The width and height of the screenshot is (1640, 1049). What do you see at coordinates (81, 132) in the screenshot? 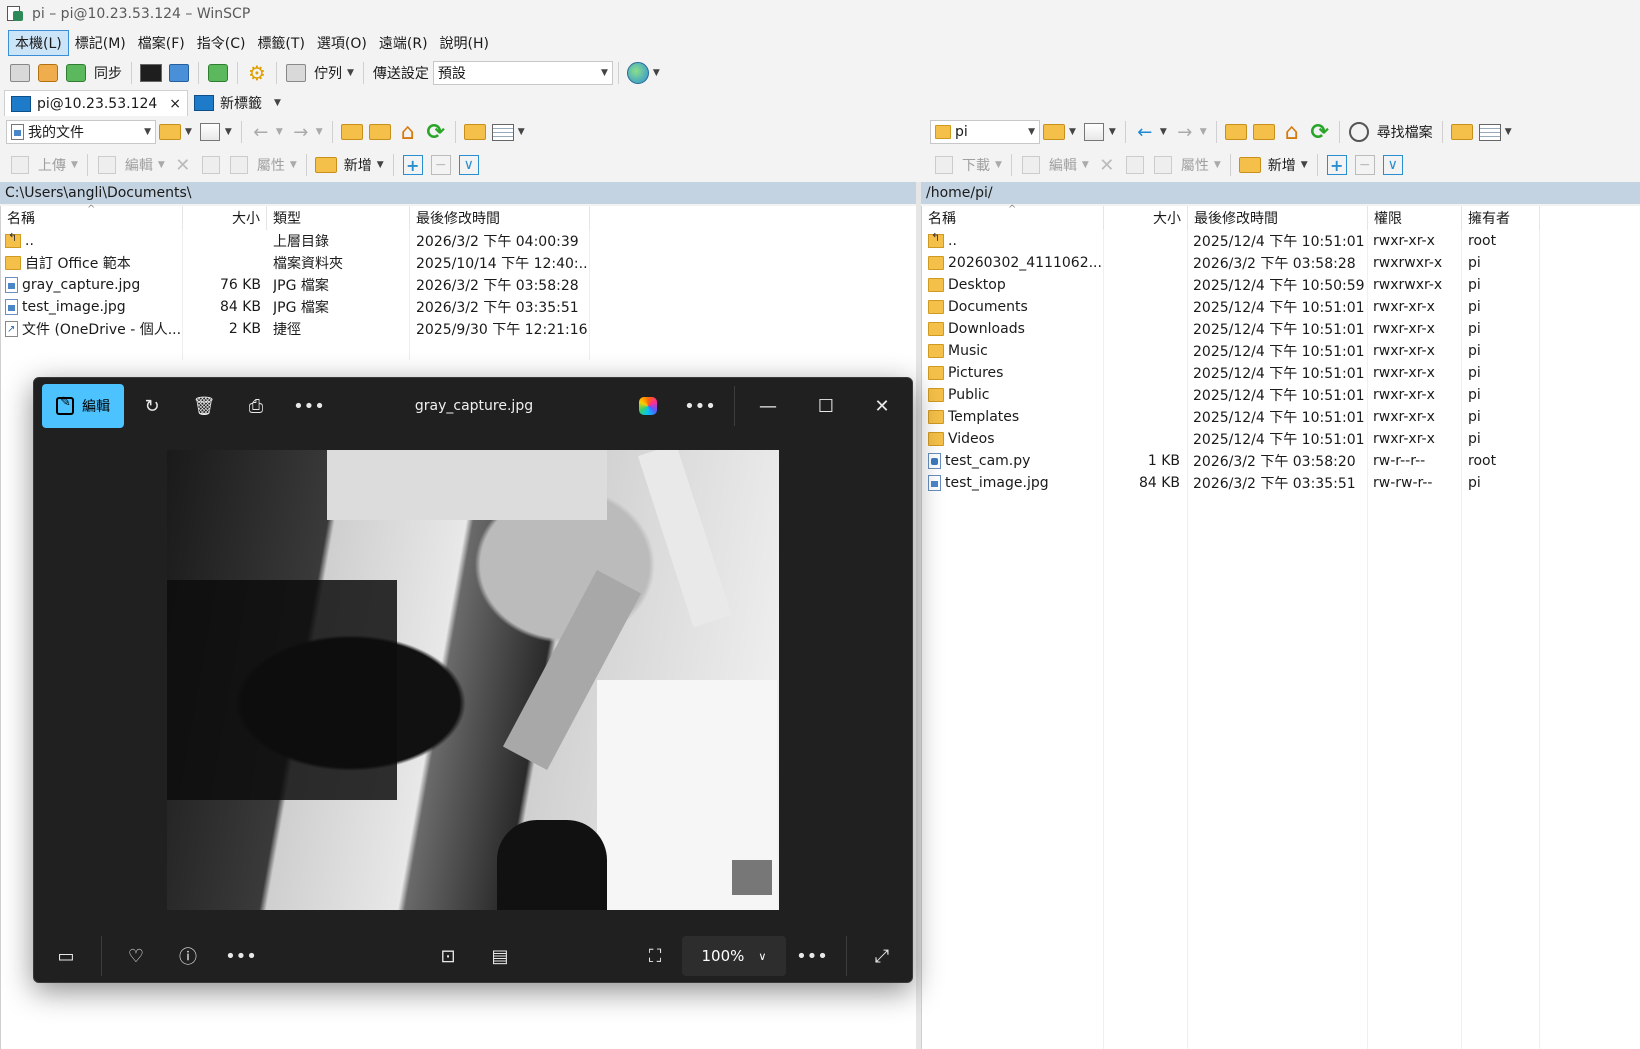
I see `local-location-select: 我的文件 ▼` at bounding box center [81, 132].